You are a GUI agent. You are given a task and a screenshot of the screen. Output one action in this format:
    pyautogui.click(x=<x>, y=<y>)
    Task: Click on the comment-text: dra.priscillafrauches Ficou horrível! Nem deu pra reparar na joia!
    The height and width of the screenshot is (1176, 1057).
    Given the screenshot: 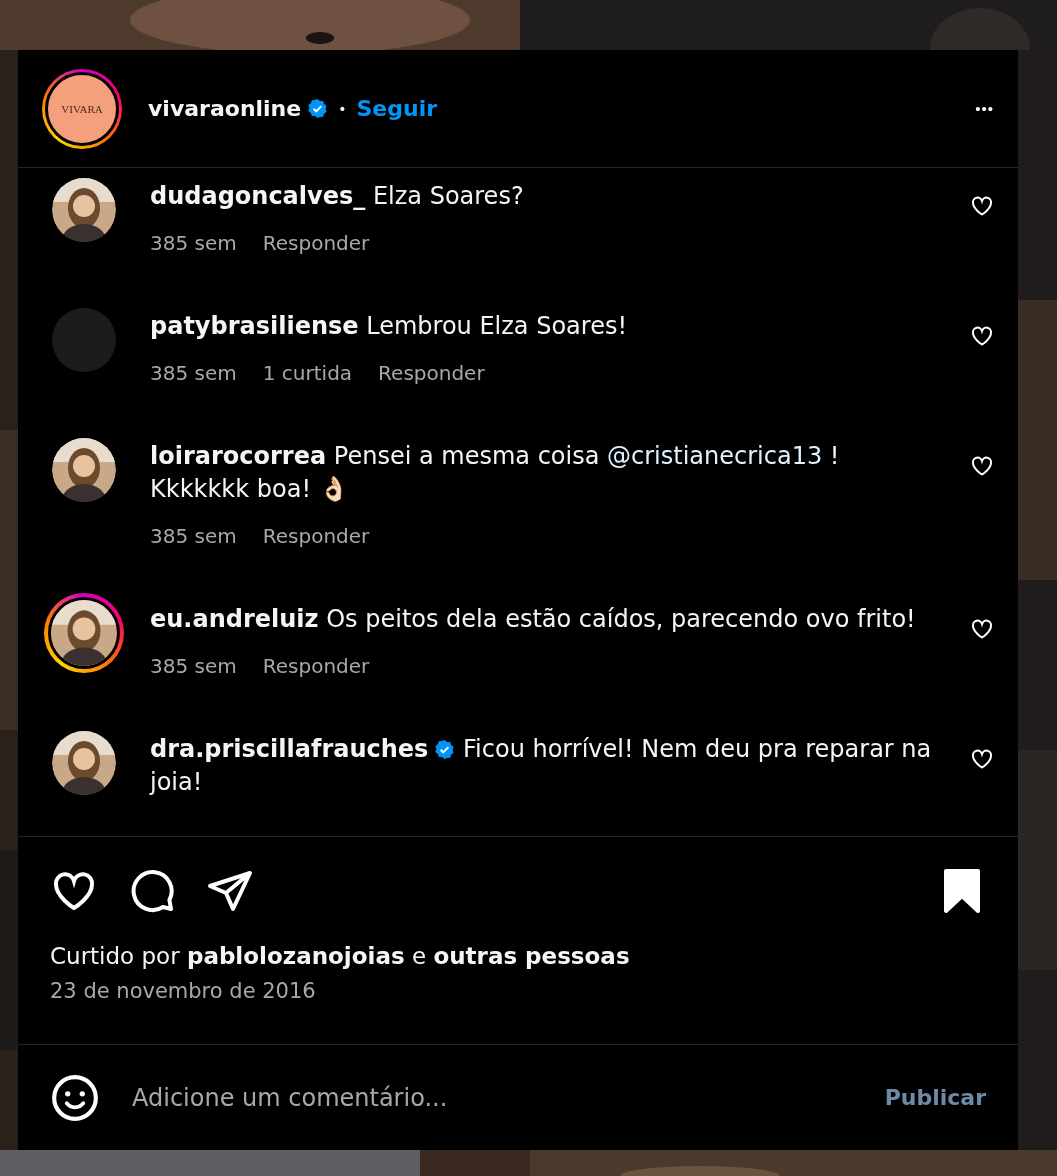 What is the action you would take?
    pyautogui.click(x=541, y=766)
    